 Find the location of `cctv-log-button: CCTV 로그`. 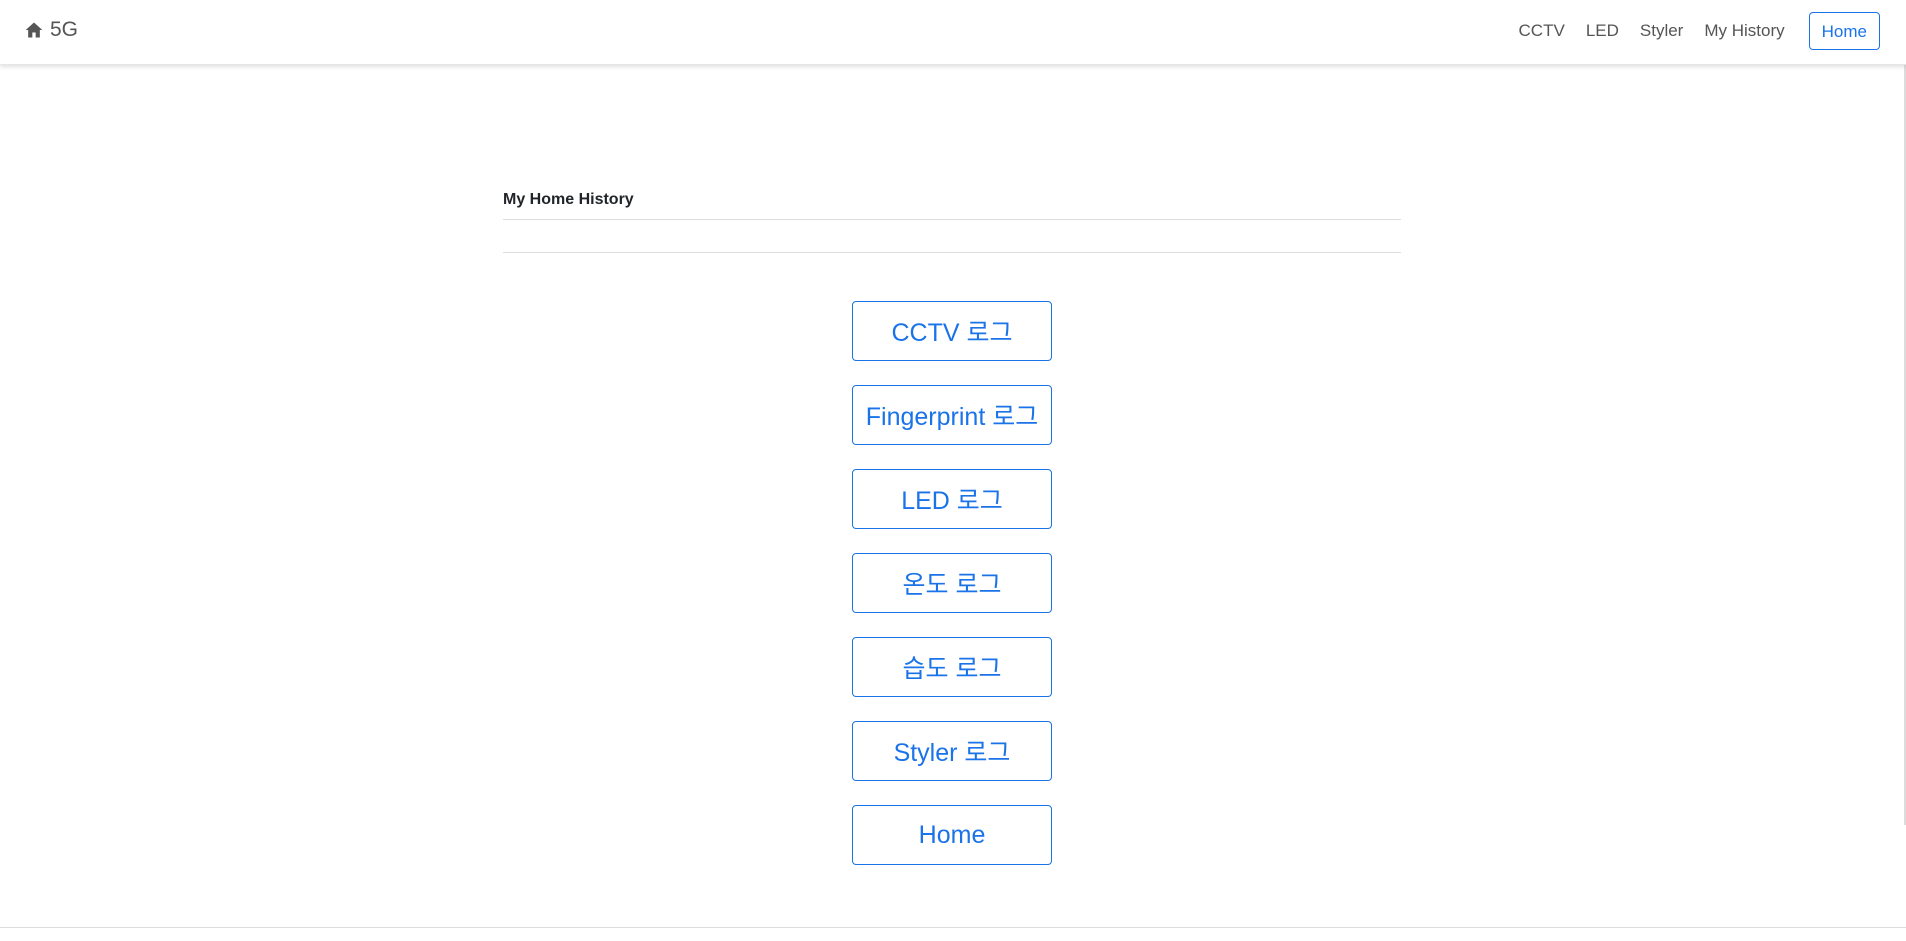

cctv-log-button: CCTV 로그 is located at coordinates (952, 331).